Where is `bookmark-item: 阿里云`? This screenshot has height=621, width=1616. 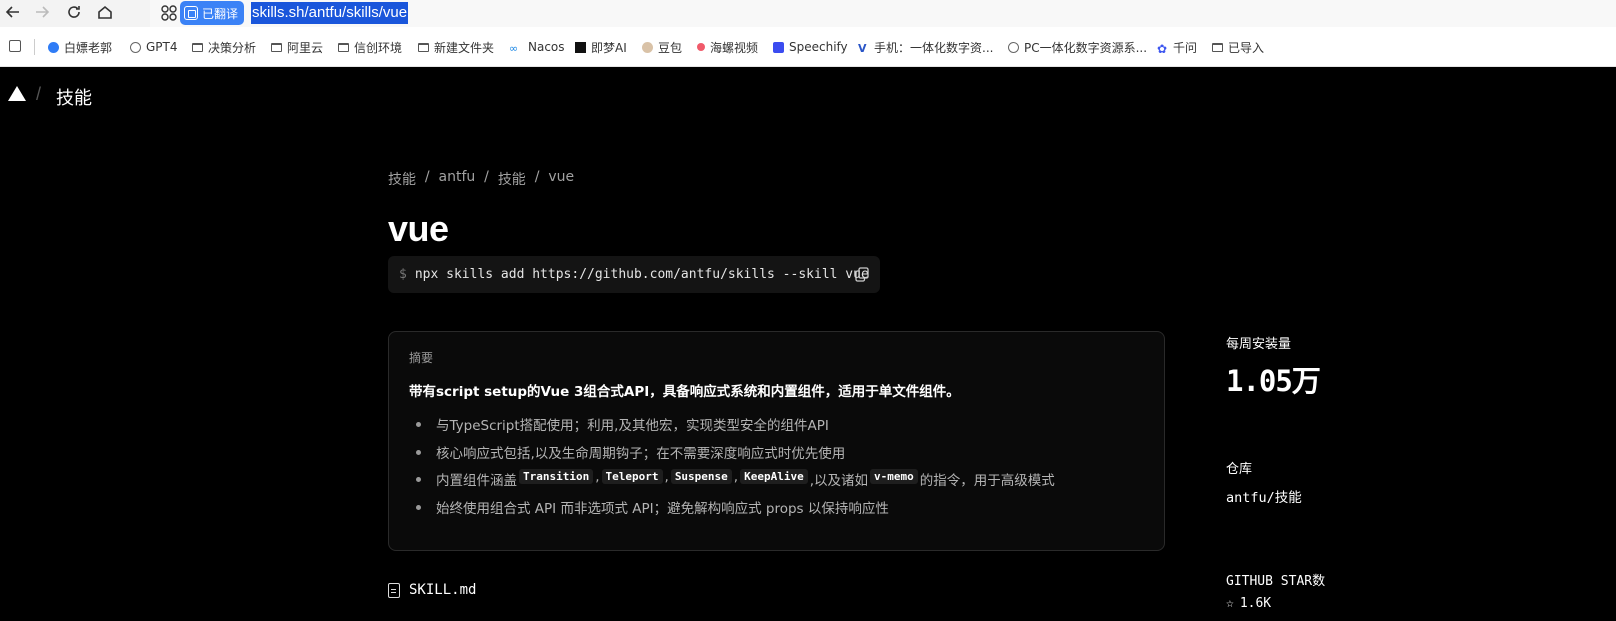 bookmark-item: 阿里云 is located at coordinates (297, 47).